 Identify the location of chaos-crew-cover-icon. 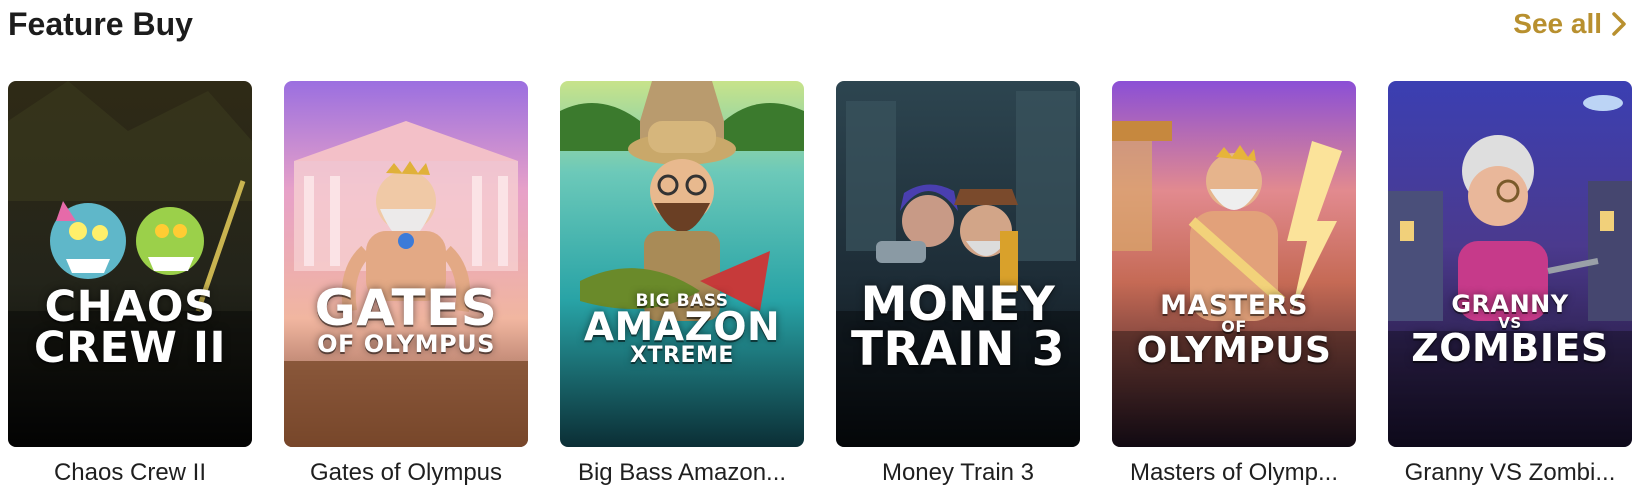
(130, 264).